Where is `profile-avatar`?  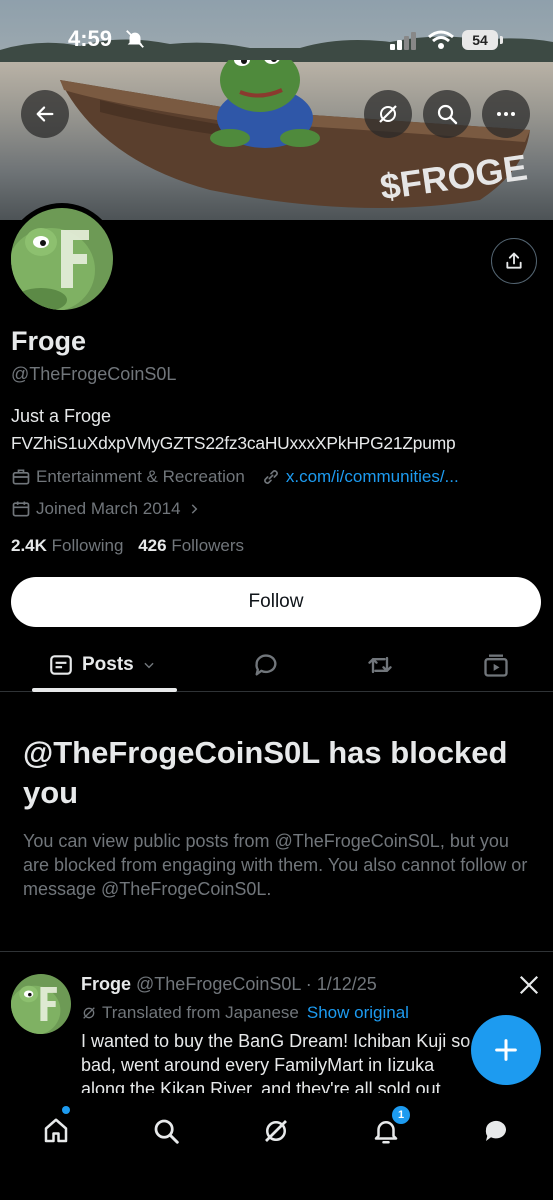 profile-avatar is located at coordinates (62, 259).